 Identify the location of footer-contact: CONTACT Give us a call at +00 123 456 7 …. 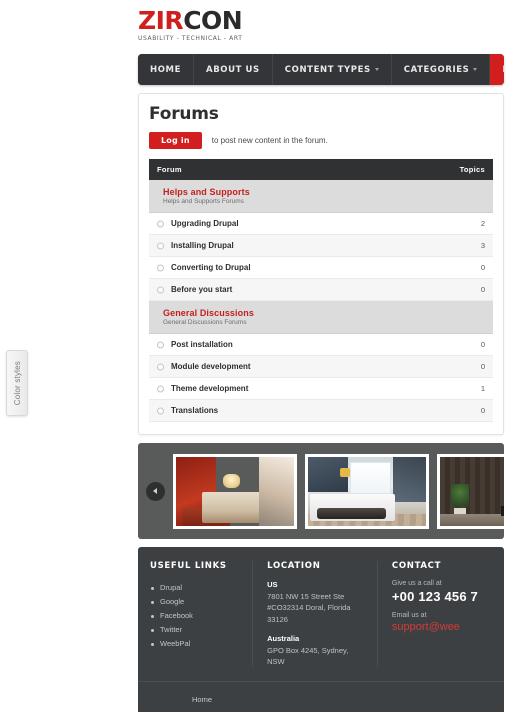
(434, 614).